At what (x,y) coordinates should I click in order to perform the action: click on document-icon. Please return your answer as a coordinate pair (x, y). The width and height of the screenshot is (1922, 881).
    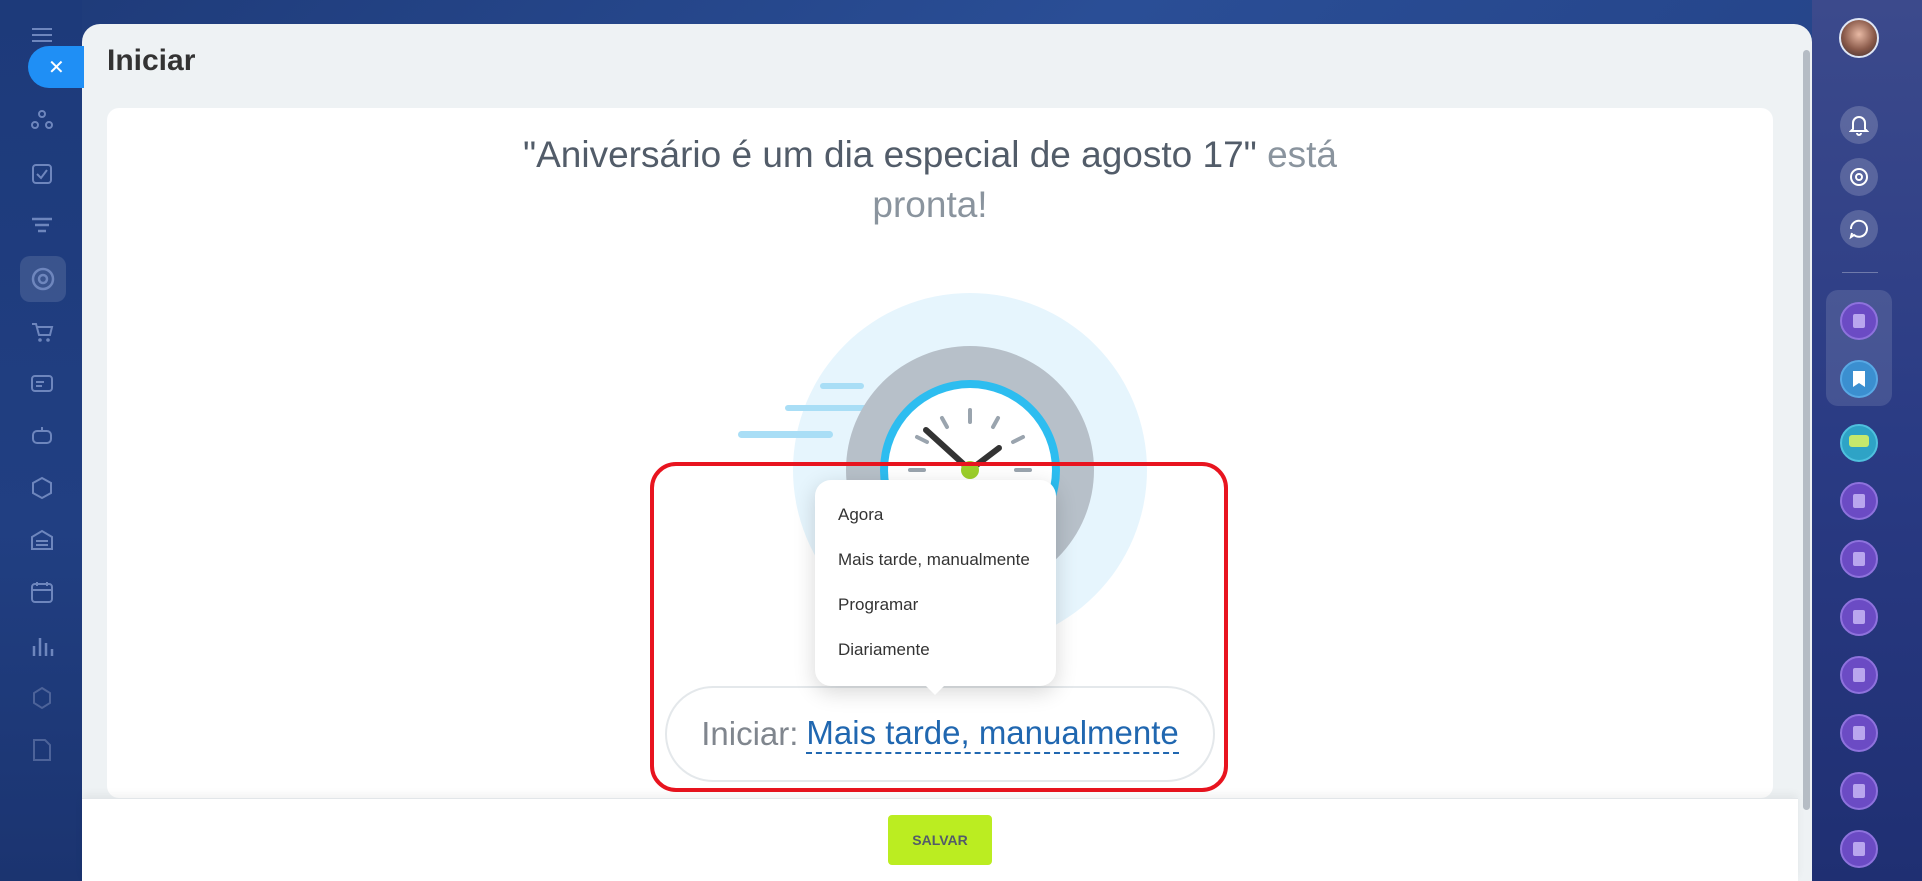
    Looking at the image, I should click on (42, 750).